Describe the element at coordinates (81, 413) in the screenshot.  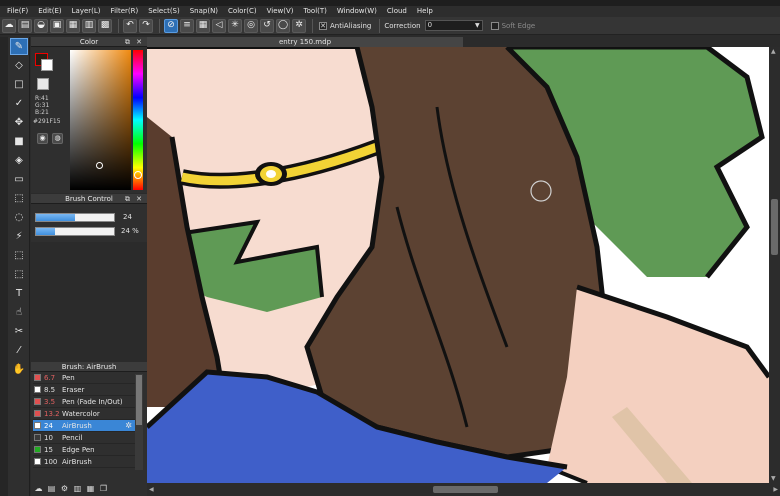
I see `brush-name: Watercolor` at that location.